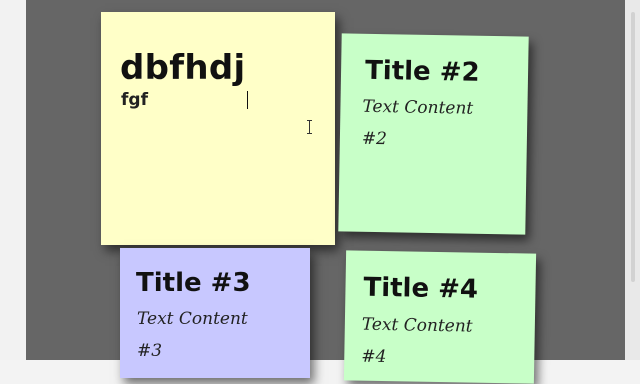 This screenshot has height=384, width=640. I want to click on note-title: dbfhdj, so click(182, 68).